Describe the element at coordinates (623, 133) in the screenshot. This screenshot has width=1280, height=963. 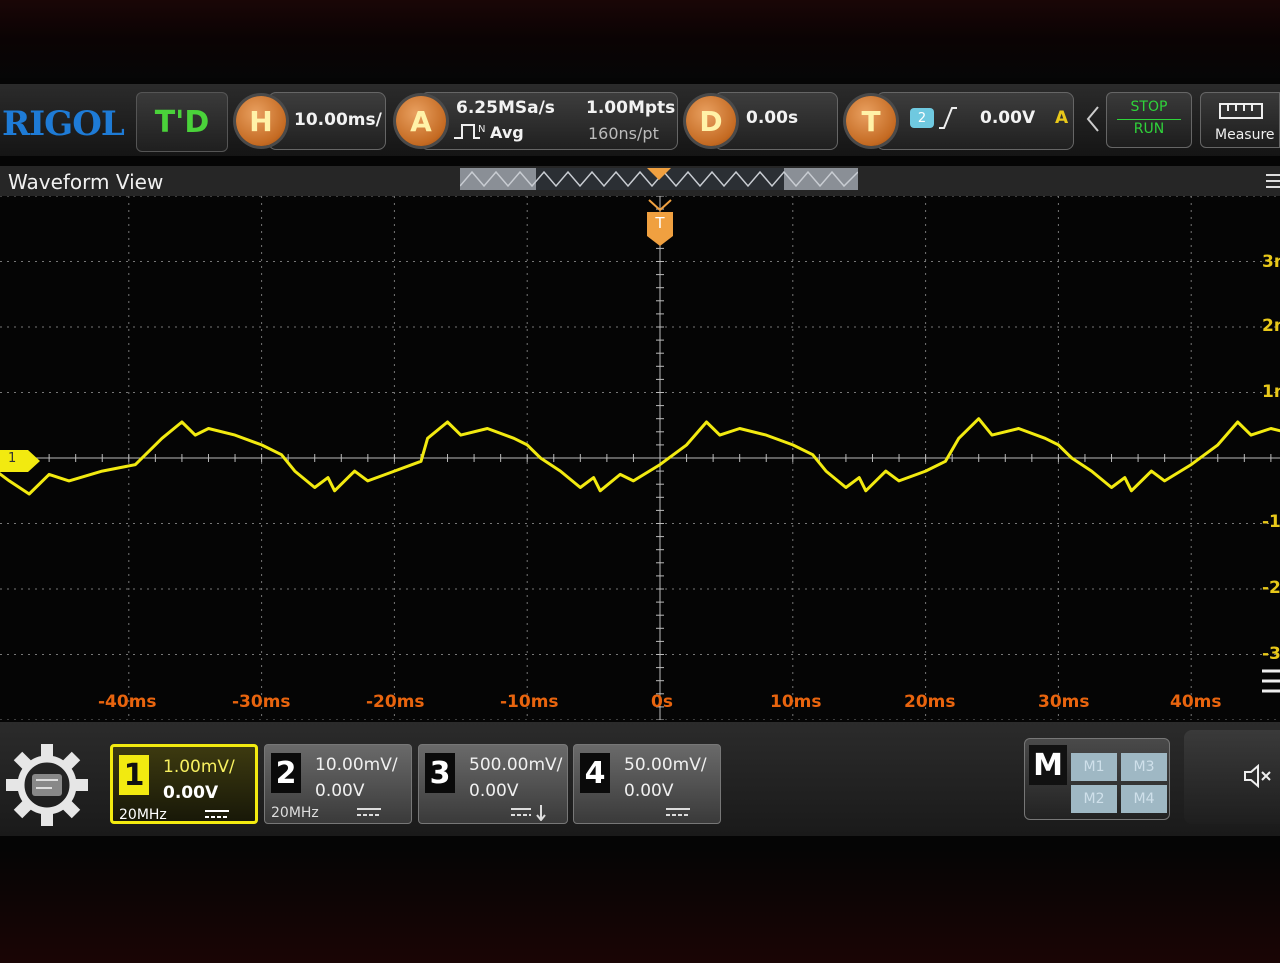
I see `time-resolution: 160ns/pt` at that location.